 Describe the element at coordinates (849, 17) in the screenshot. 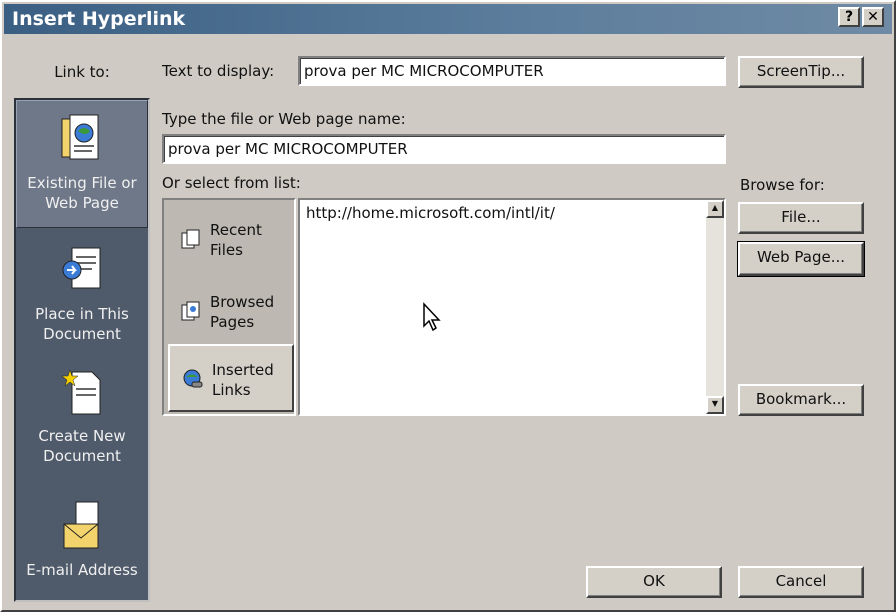

I see `help-button: ?` at that location.